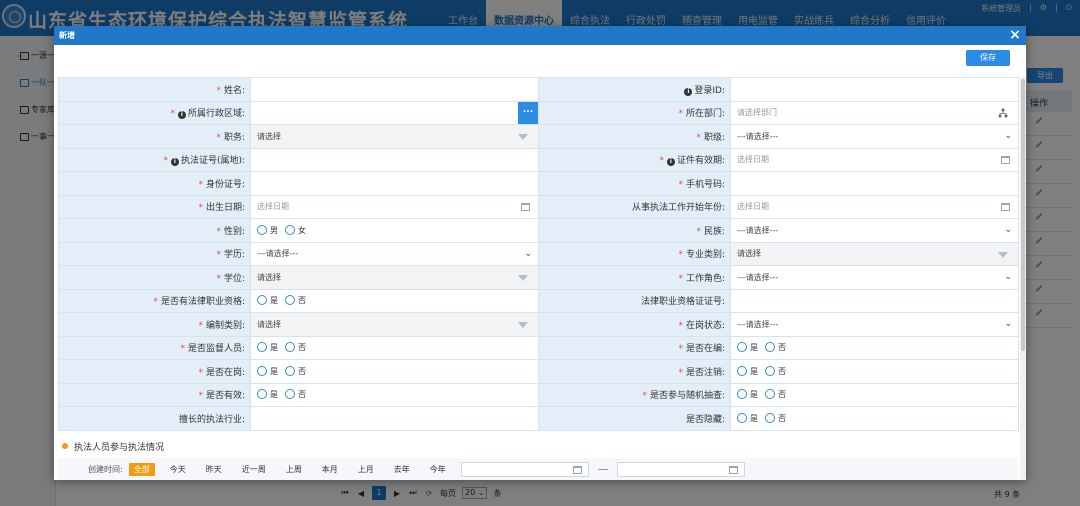 The image size is (1080, 506). What do you see at coordinates (267, 230) in the screenshot?
I see `radio-option: 男` at bounding box center [267, 230].